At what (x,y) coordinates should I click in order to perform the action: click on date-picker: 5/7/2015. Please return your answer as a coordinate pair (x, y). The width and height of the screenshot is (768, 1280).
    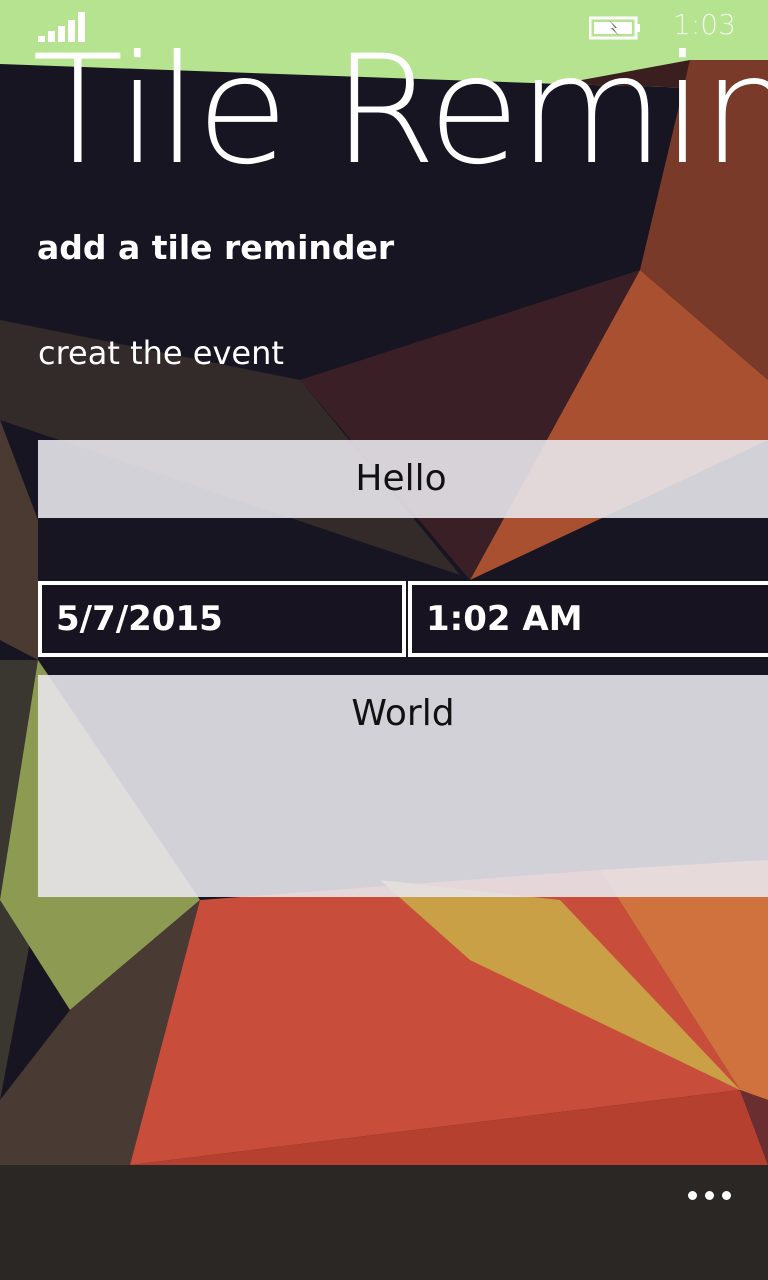
    Looking at the image, I should click on (222, 619).